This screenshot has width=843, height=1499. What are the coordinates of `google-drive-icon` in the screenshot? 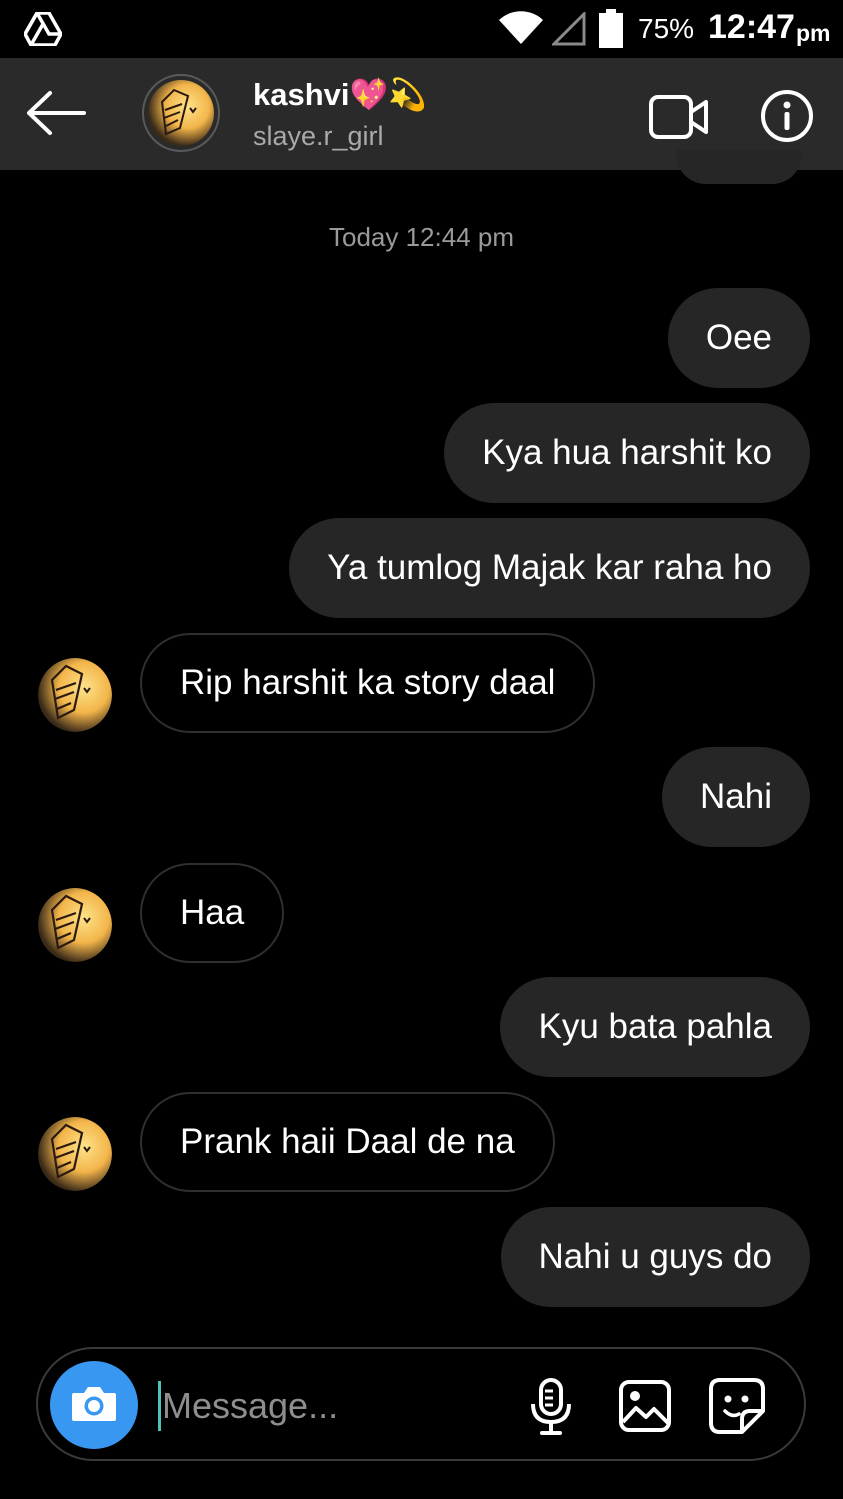 It's located at (43, 31).